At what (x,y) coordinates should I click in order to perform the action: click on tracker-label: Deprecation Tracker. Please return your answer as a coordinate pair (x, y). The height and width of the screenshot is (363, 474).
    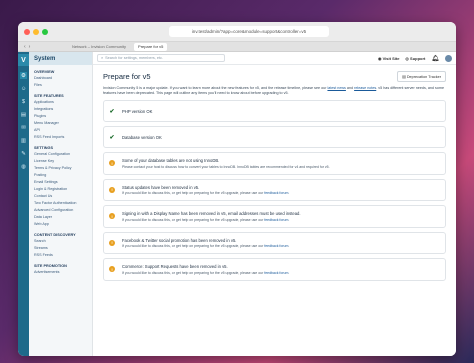
    Looking at the image, I should click on (423, 77).